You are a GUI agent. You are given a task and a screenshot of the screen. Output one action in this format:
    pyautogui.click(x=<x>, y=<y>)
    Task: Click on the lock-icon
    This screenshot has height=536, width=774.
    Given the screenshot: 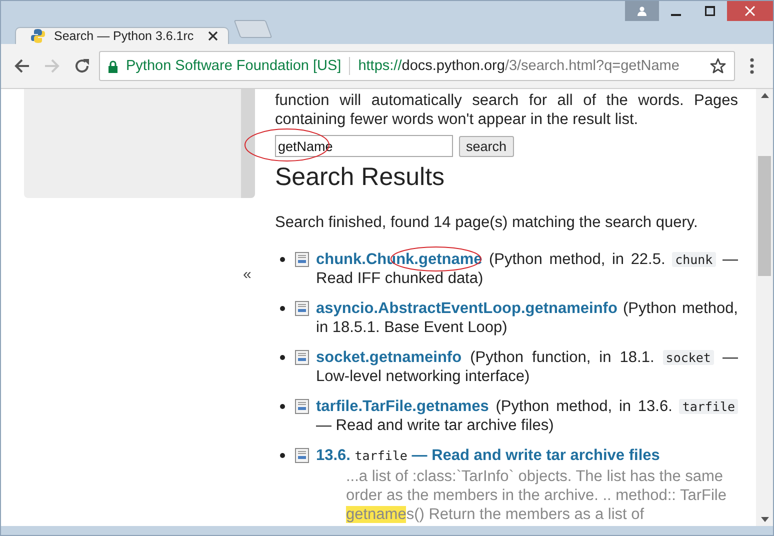 What is the action you would take?
    pyautogui.click(x=113, y=66)
    